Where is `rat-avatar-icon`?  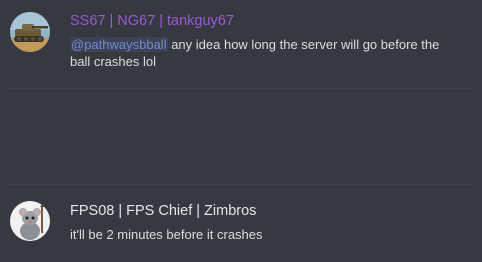 rat-avatar-icon is located at coordinates (30, 221).